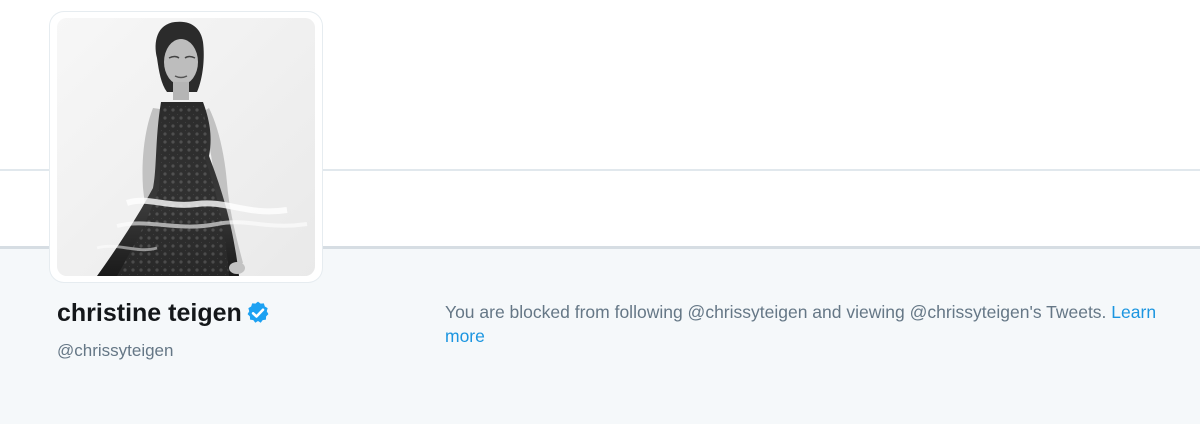 The width and height of the screenshot is (1200, 424). I want to click on profile-handle: @chrissyteigen, so click(115, 351).